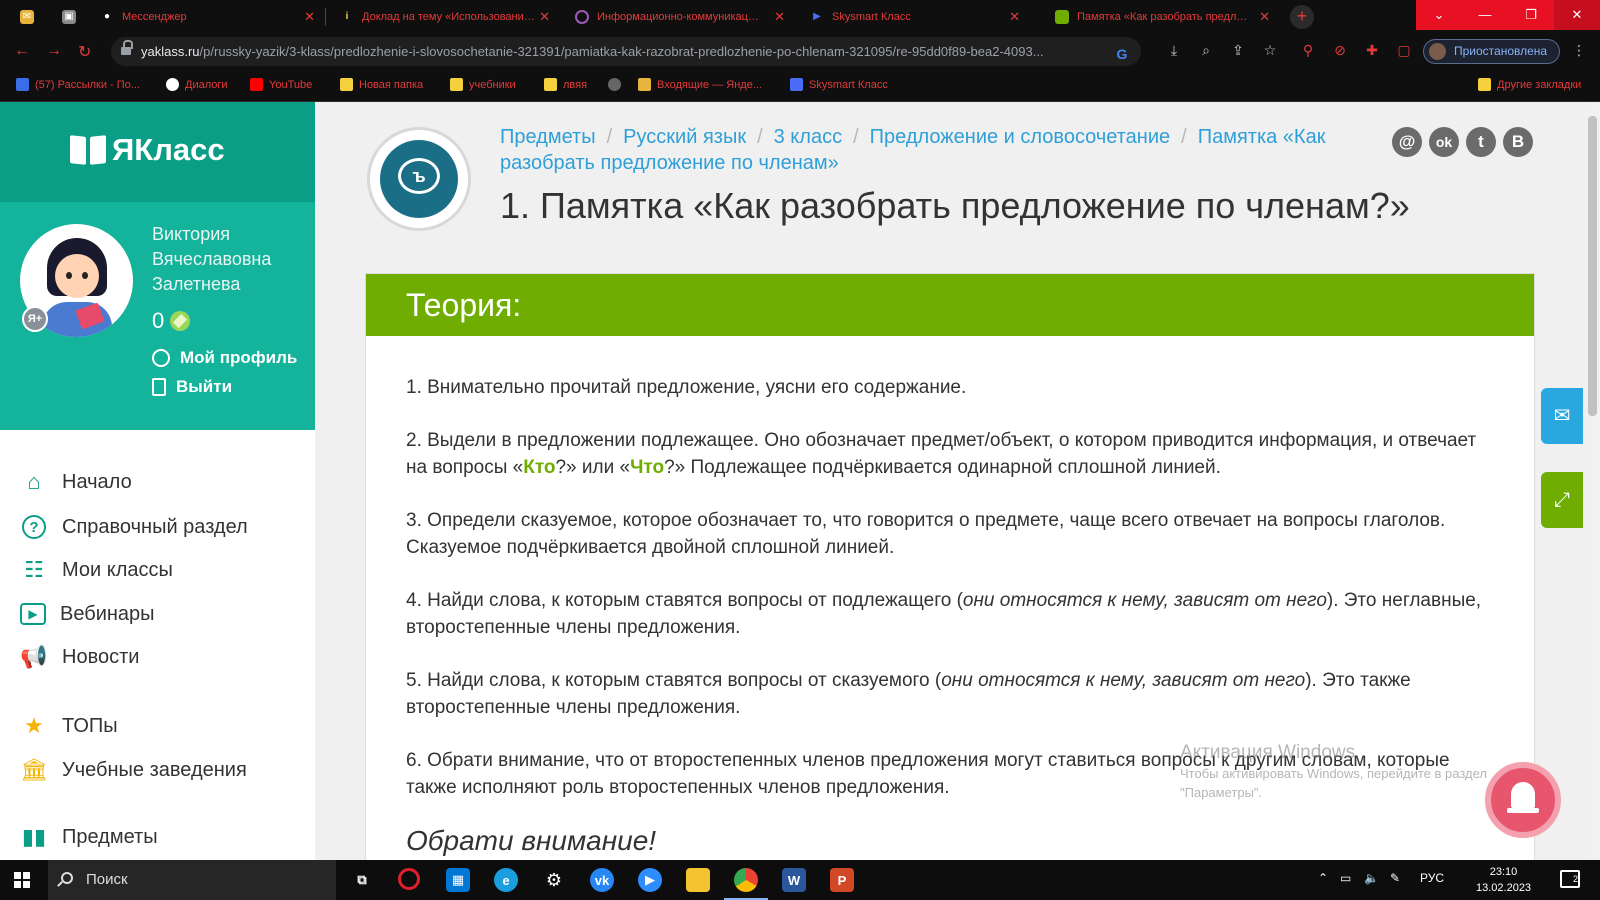  What do you see at coordinates (1122, 54) in the screenshot?
I see `google-icon: G` at bounding box center [1122, 54].